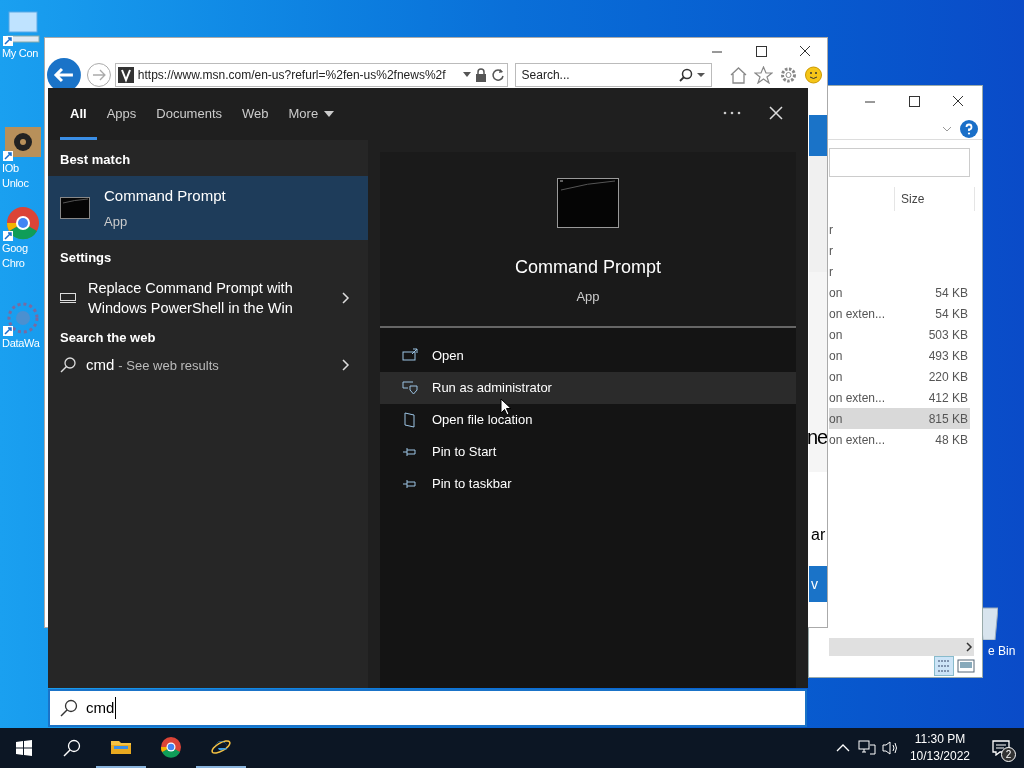 This screenshot has width=1024, height=768. Describe the element at coordinates (969, 128) in the screenshot. I see `help-icon` at that location.